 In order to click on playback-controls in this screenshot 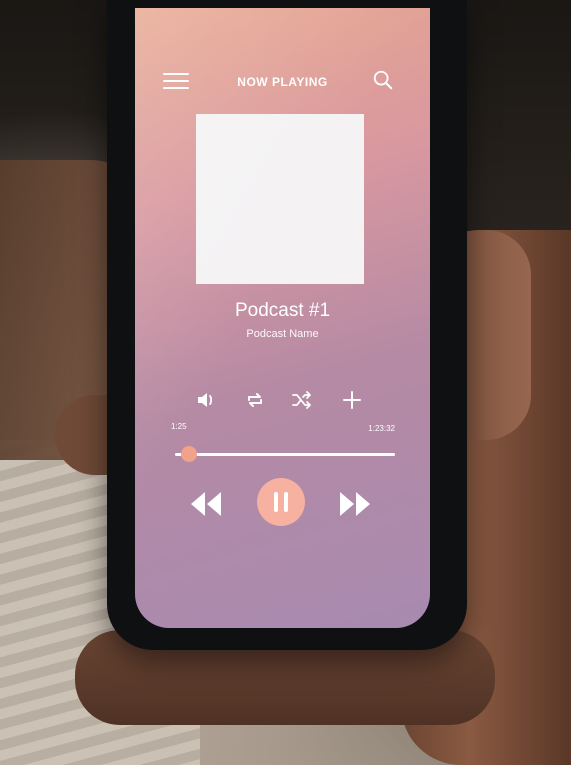, I will do `click(282, 508)`.